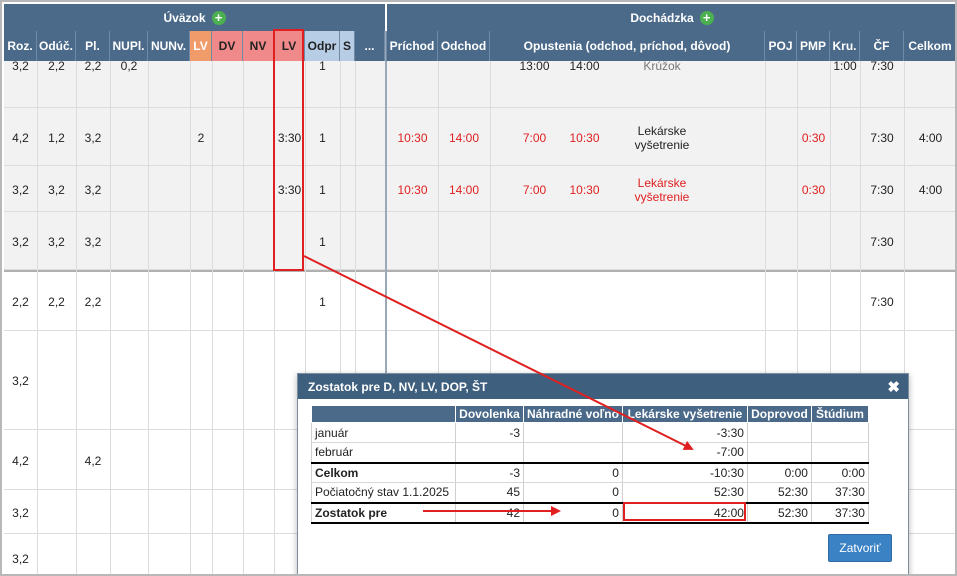  What do you see at coordinates (706, 17) in the screenshot?
I see `add-dochadzka-plus-icon: +` at bounding box center [706, 17].